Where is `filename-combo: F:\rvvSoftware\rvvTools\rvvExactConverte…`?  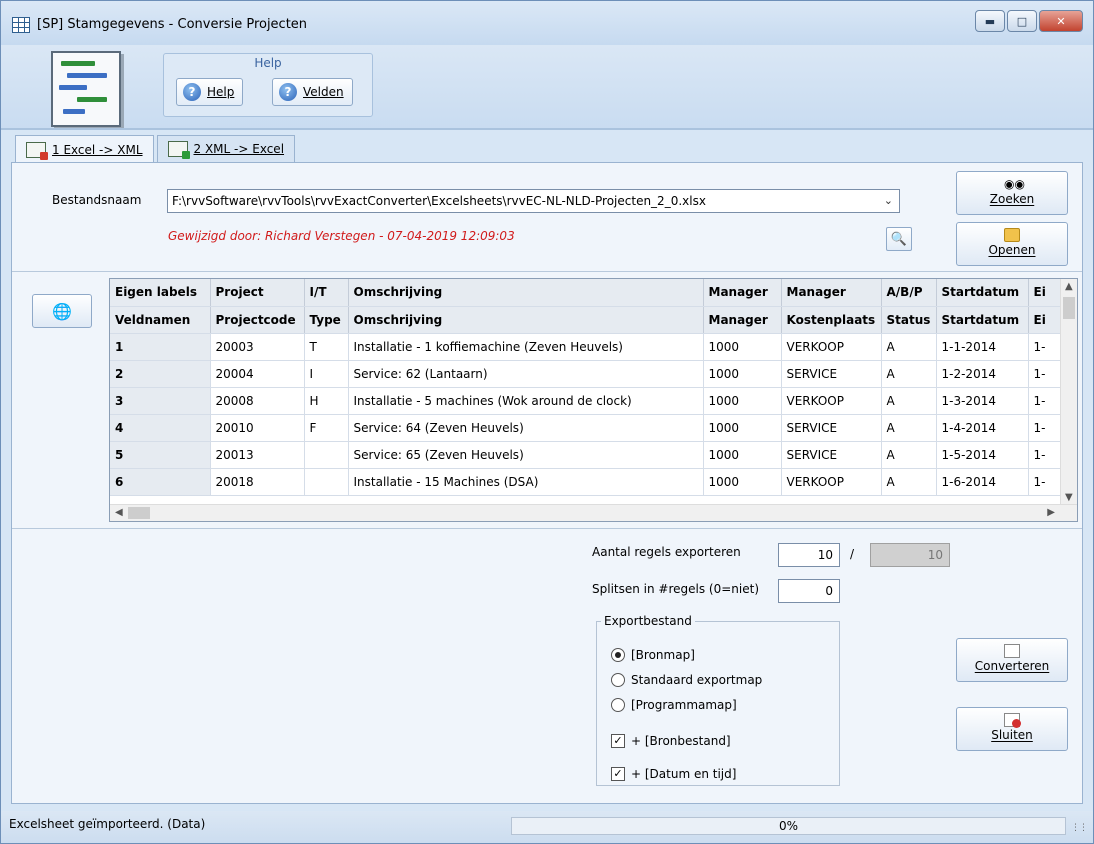
filename-combo: F:\rvvSoftware\rvvTools\rvvExactConverte… is located at coordinates (533, 201).